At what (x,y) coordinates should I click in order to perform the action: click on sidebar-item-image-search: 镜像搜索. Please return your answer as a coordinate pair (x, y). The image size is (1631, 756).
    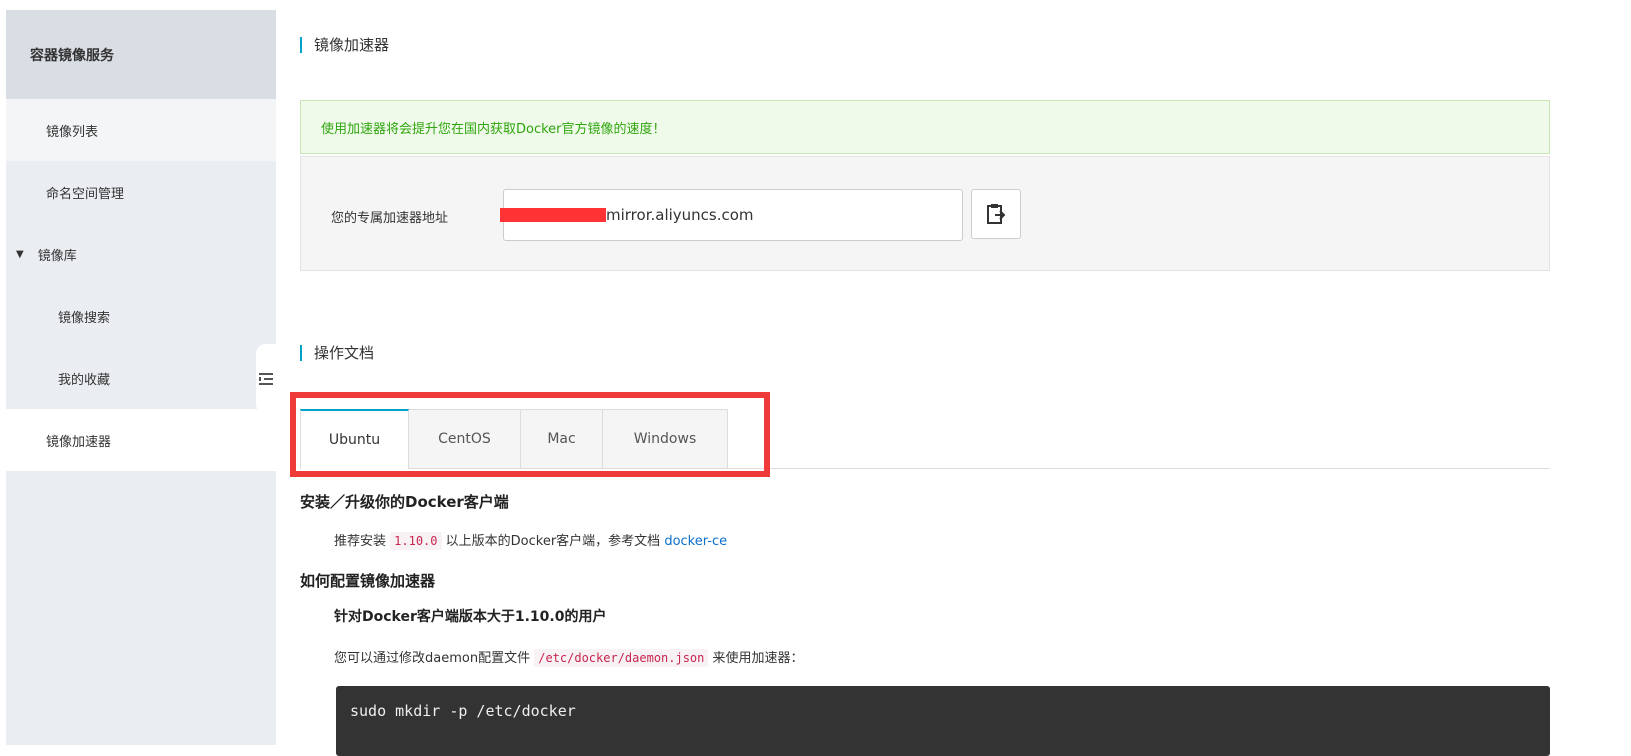
    Looking at the image, I should click on (141, 316).